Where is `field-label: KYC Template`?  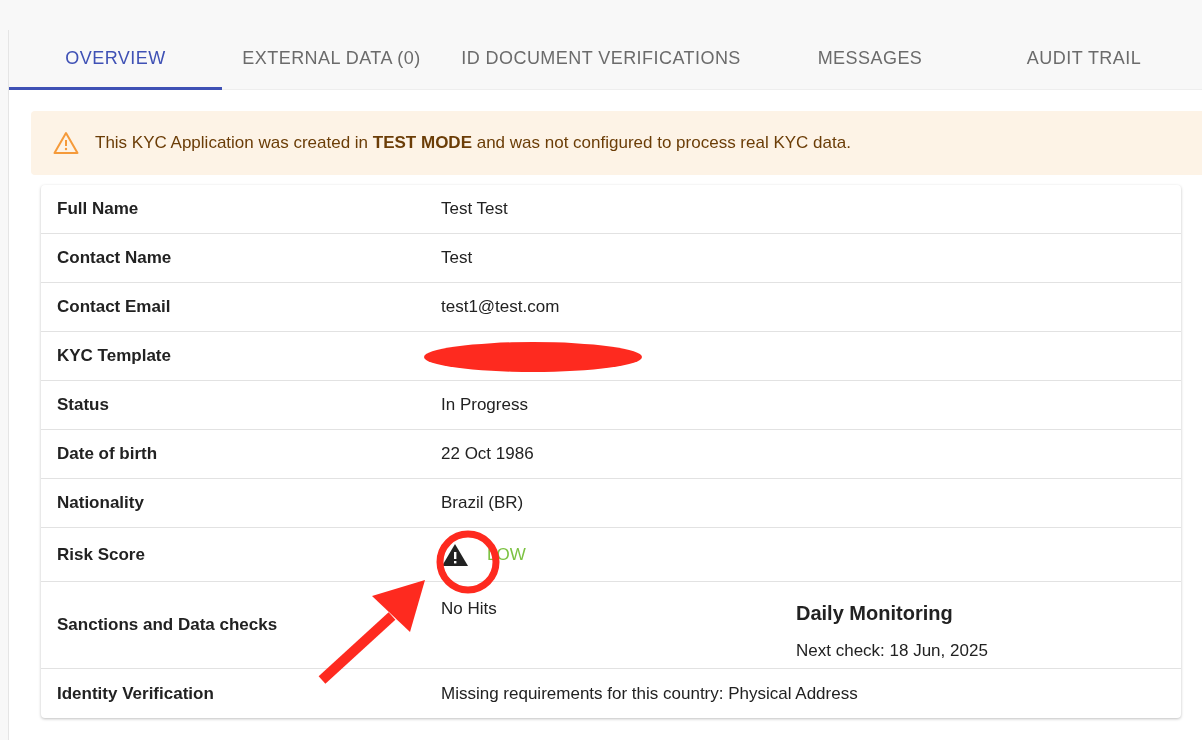
field-label: KYC Template is located at coordinates (114, 356).